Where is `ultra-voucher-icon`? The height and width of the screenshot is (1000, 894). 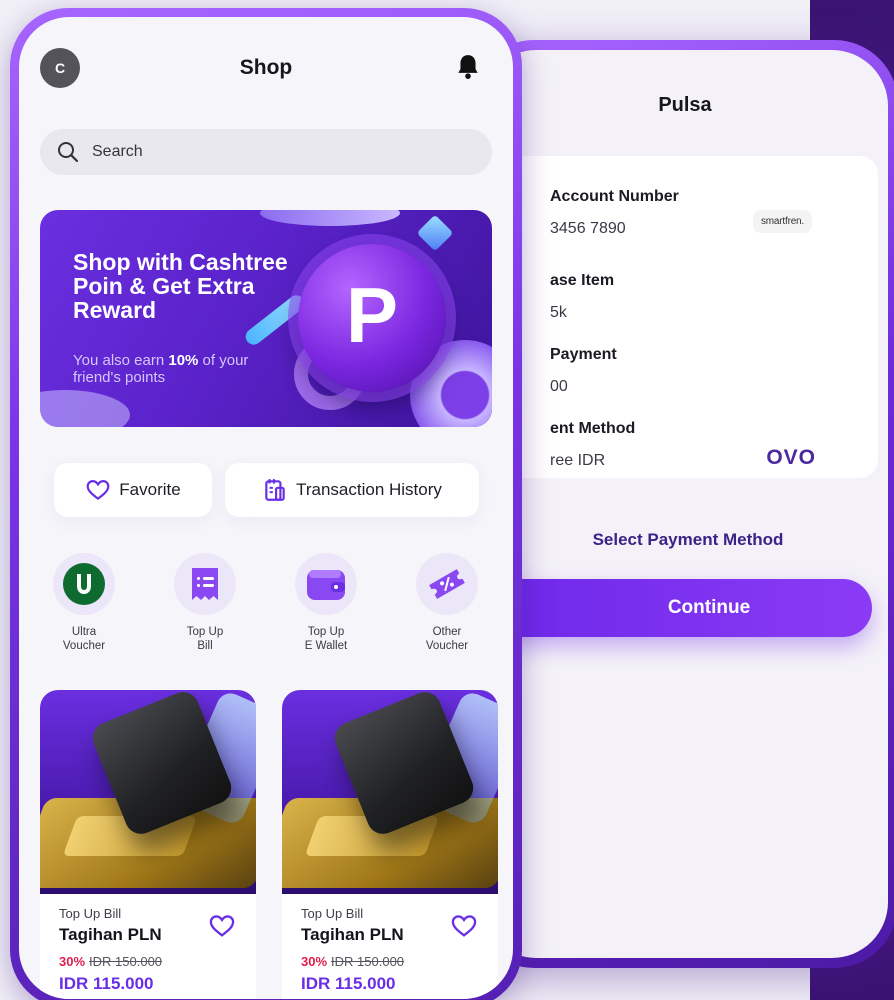
ultra-voucher-icon is located at coordinates (84, 584).